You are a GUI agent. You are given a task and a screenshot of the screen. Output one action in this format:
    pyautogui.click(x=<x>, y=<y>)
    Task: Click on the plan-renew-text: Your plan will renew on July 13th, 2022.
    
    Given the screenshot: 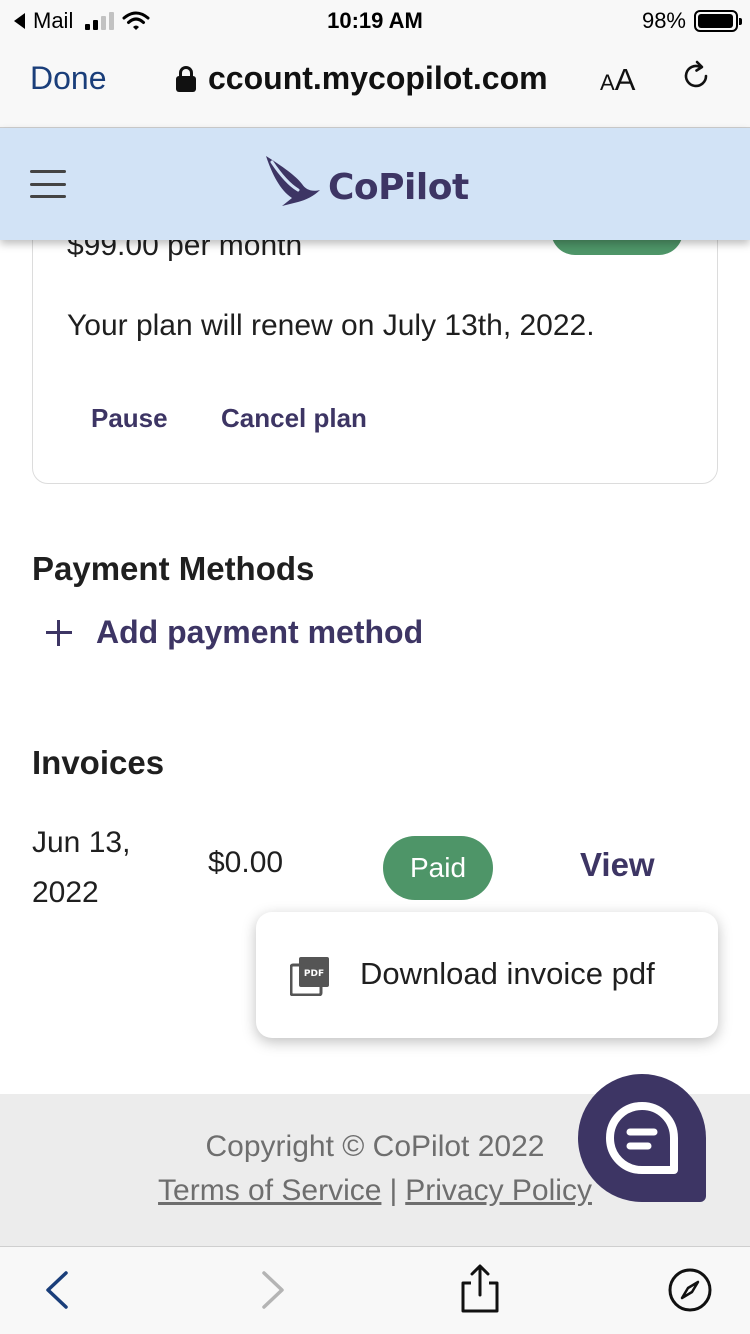 What is the action you would take?
    pyautogui.click(x=331, y=325)
    